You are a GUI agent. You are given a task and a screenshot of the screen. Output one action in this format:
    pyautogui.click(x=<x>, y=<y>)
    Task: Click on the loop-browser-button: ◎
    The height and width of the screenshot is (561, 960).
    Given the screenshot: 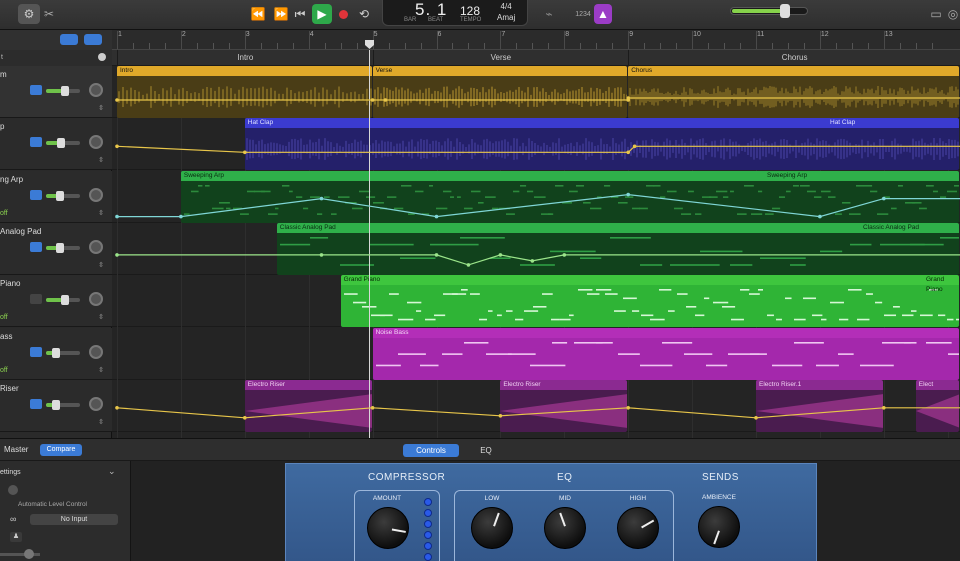 What is the action you would take?
    pyautogui.click(x=953, y=14)
    